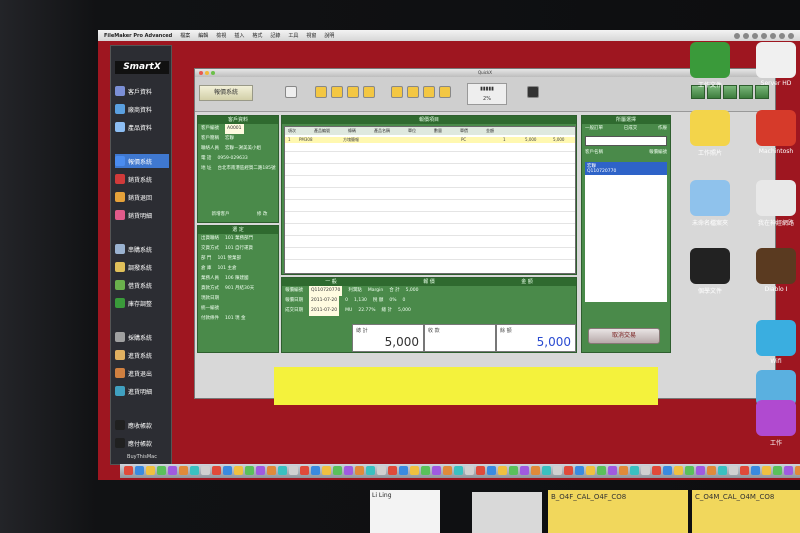  I want to click on new-record-icon, so click(337, 92).